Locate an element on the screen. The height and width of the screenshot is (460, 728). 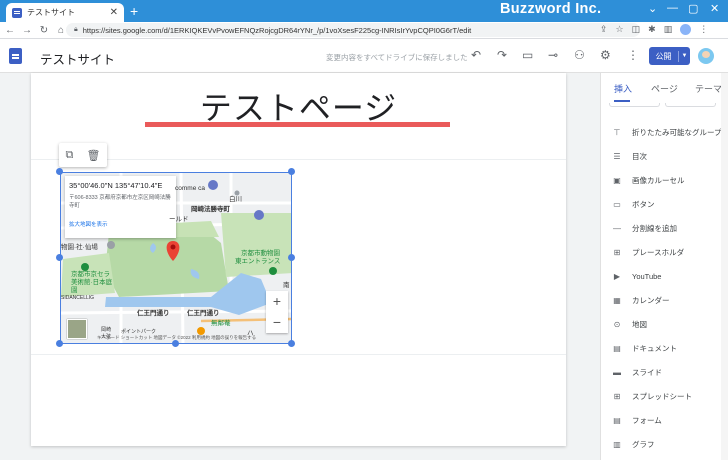
insert-item: ▤ フォーム is located at coordinates (667, 420).